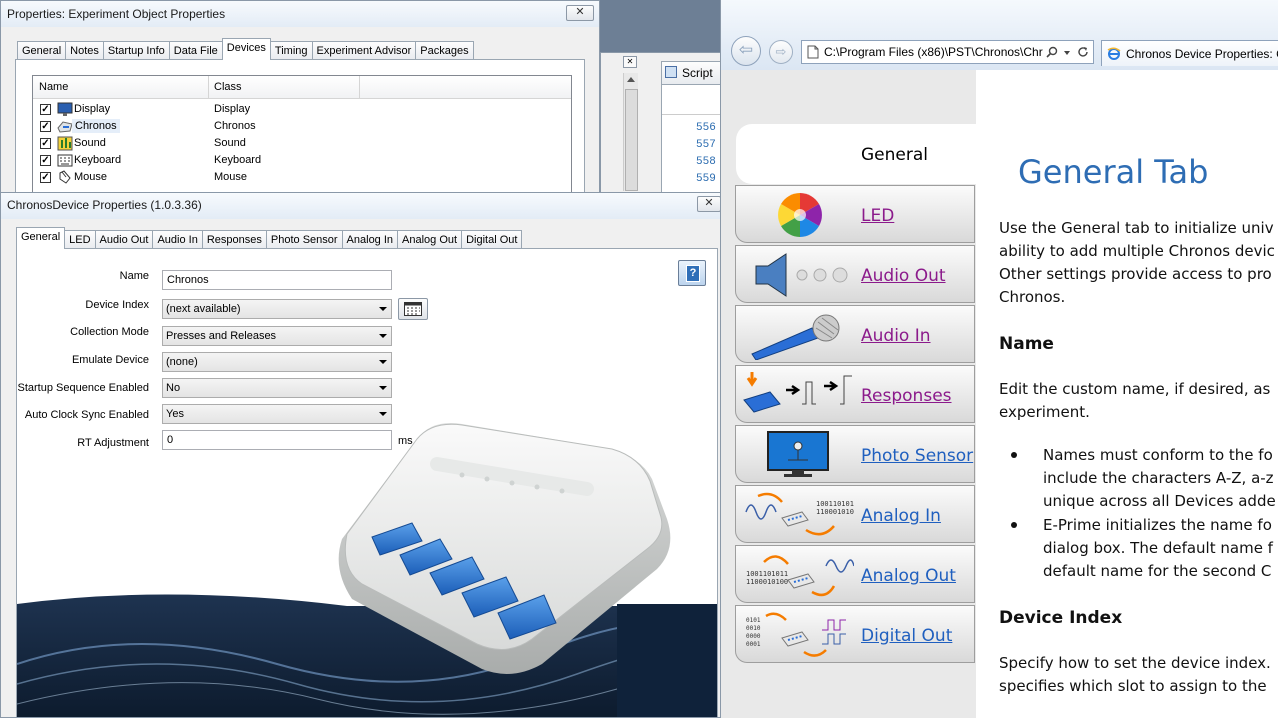 The image size is (1278, 718). What do you see at coordinates (65, 177) in the screenshot?
I see `mouse-icon` at bounding box center [65, 177].